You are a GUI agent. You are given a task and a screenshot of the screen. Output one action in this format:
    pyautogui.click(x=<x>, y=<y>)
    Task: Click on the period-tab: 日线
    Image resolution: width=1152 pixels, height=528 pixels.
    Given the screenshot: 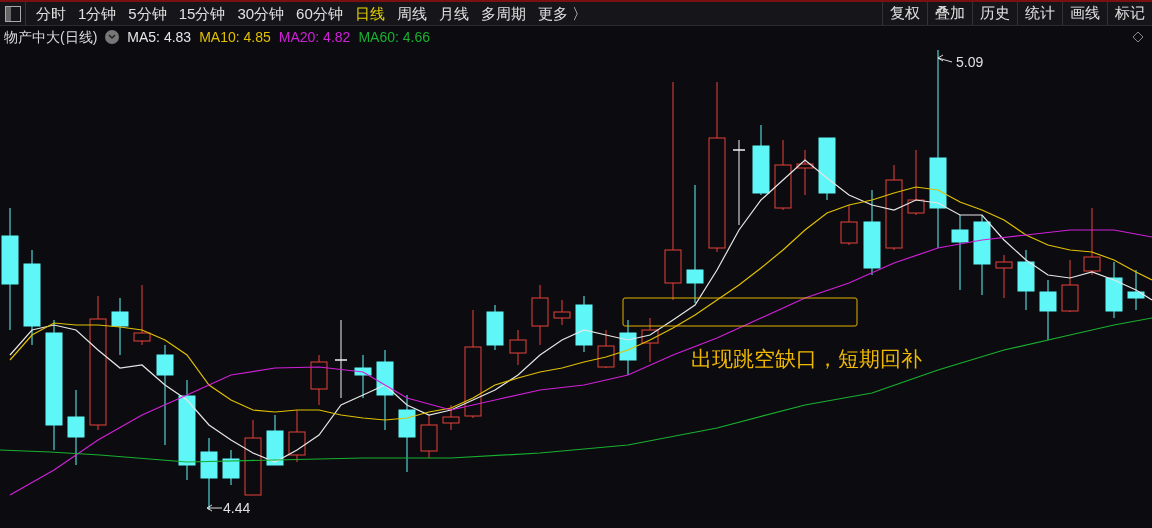 What is the action you would take?
    pyautogui.click(x=369, y=13)
    